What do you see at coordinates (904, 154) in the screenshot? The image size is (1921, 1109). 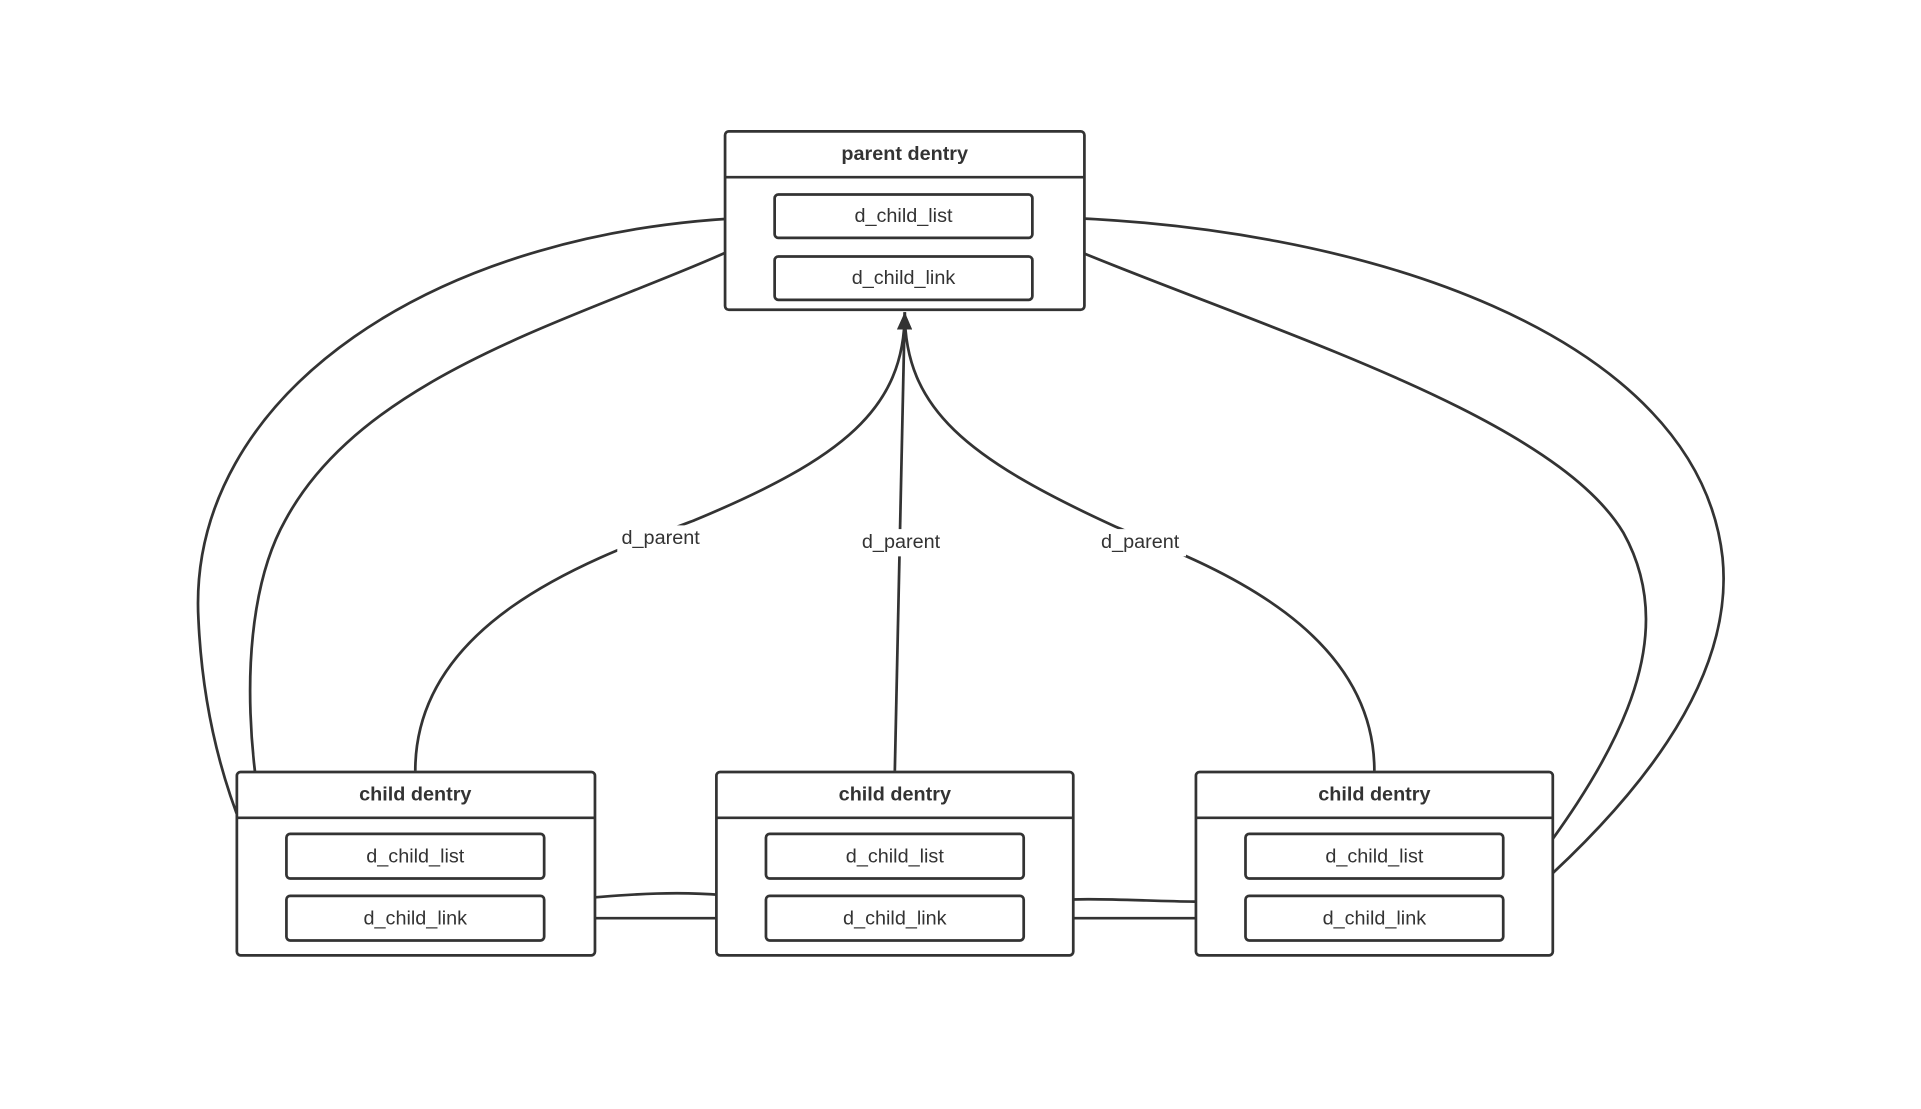 I see `node-title: parent dentry` at bounding box center [904, 154].